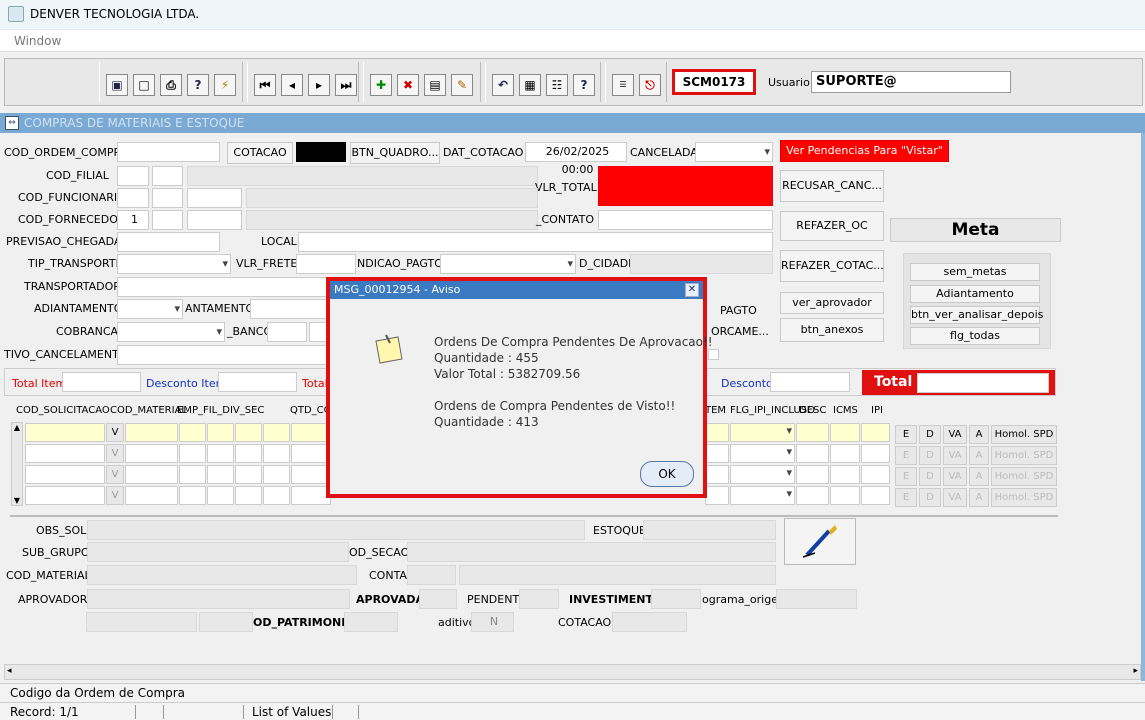 The width and height of the screenshot is (1145, 720). Describe the element at coordinates (820, 541) in the screenshot. I see `edit-pen-button` at that location.